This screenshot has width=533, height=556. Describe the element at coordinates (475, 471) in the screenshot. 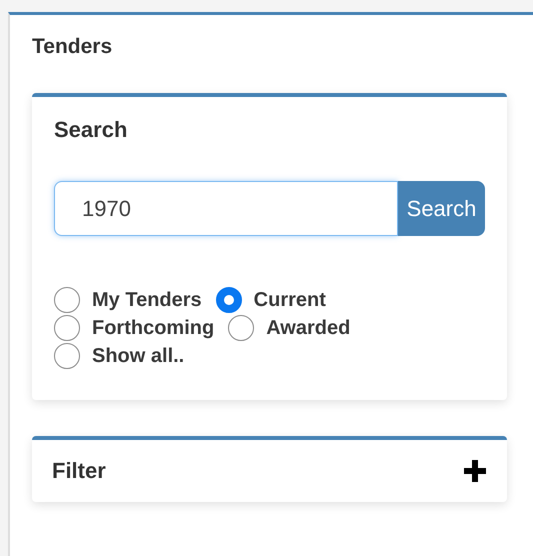

I see `plus-icon` at that location.